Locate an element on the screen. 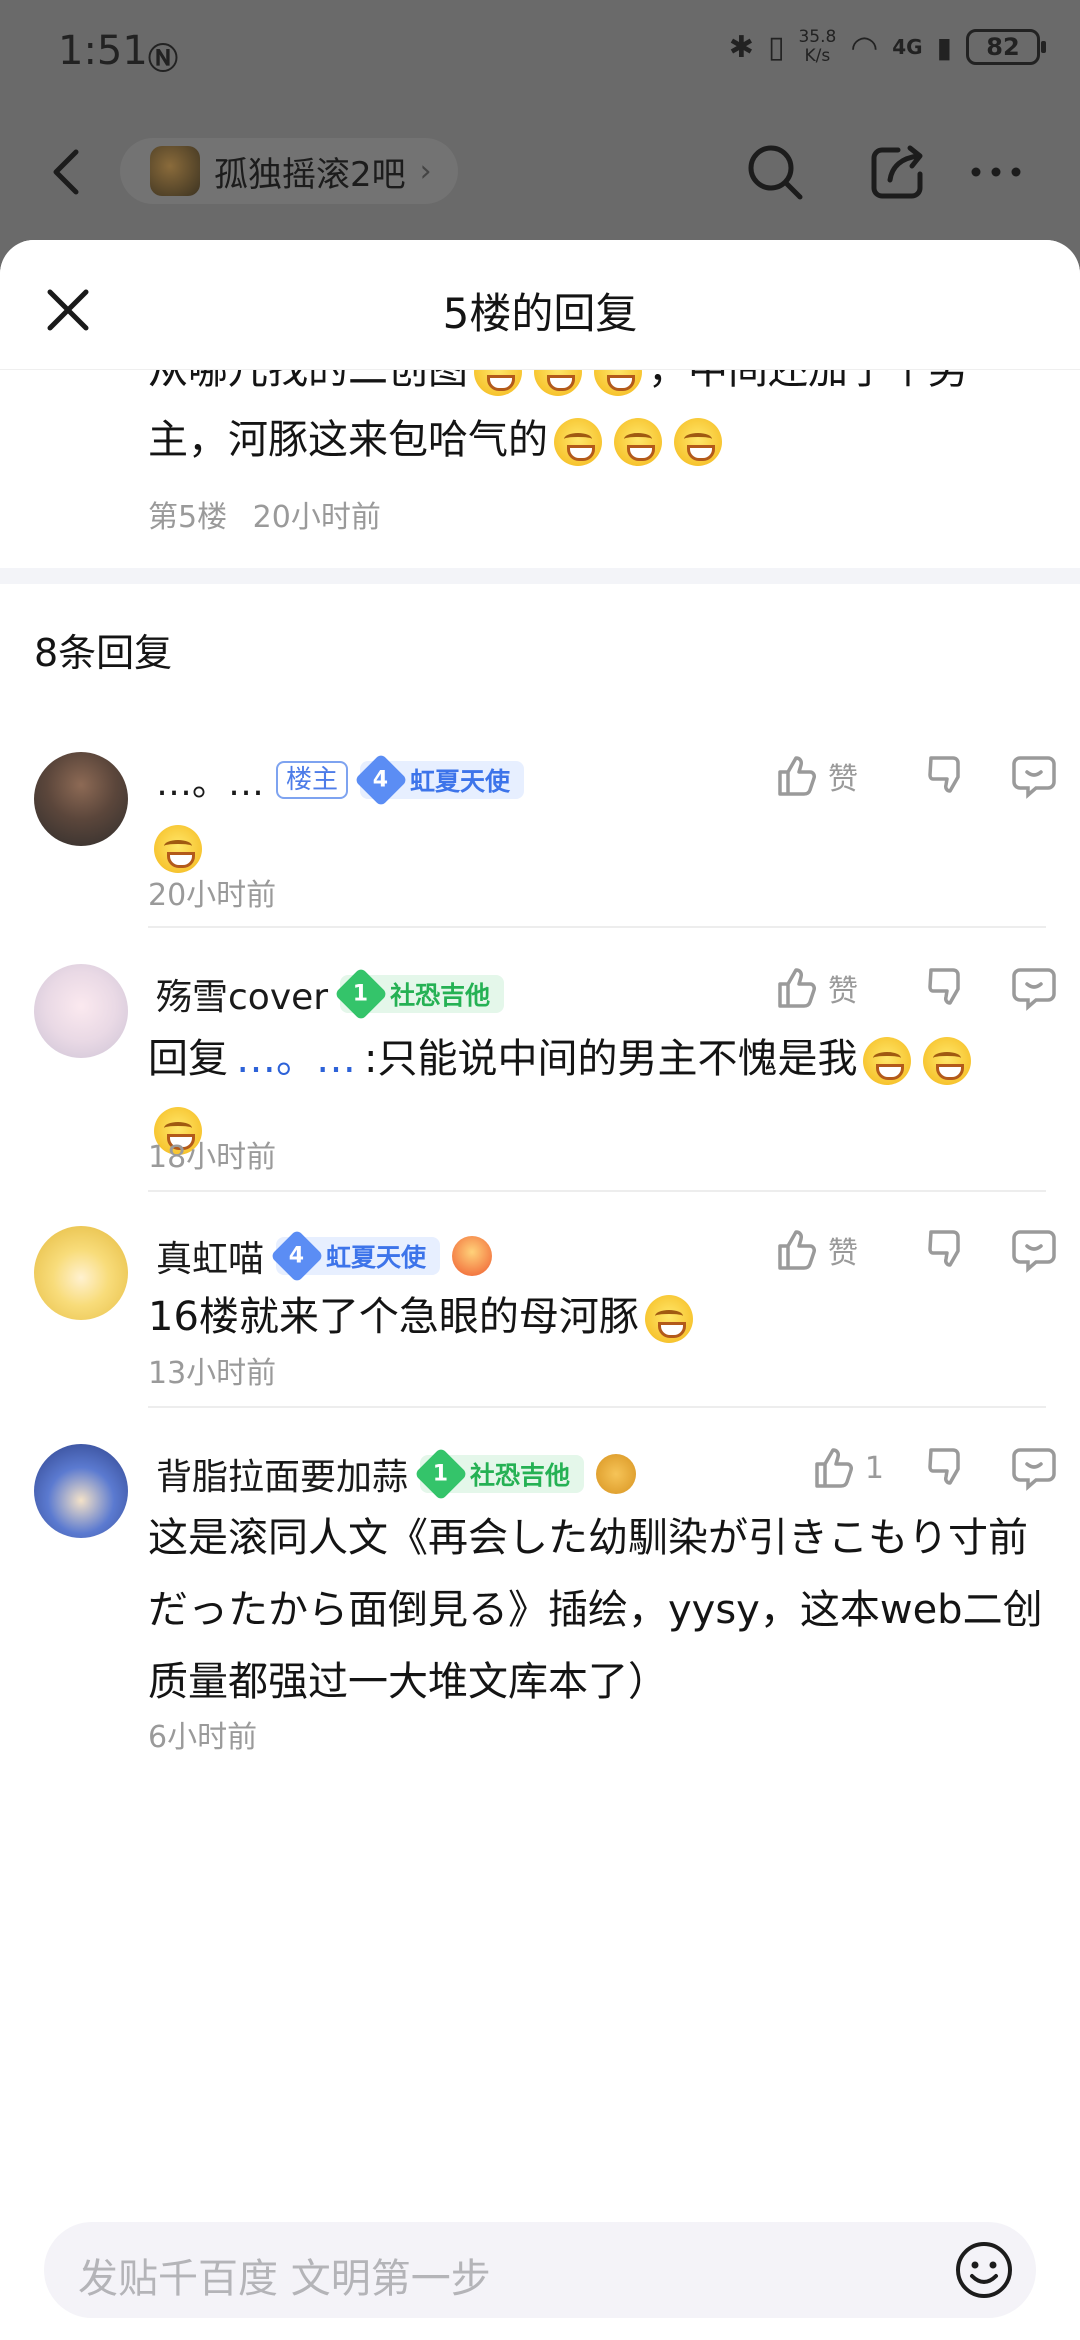 Image resolution: width=1080 pixels, height=2340 pixels. reply-body is located at coordinates (598, 847).